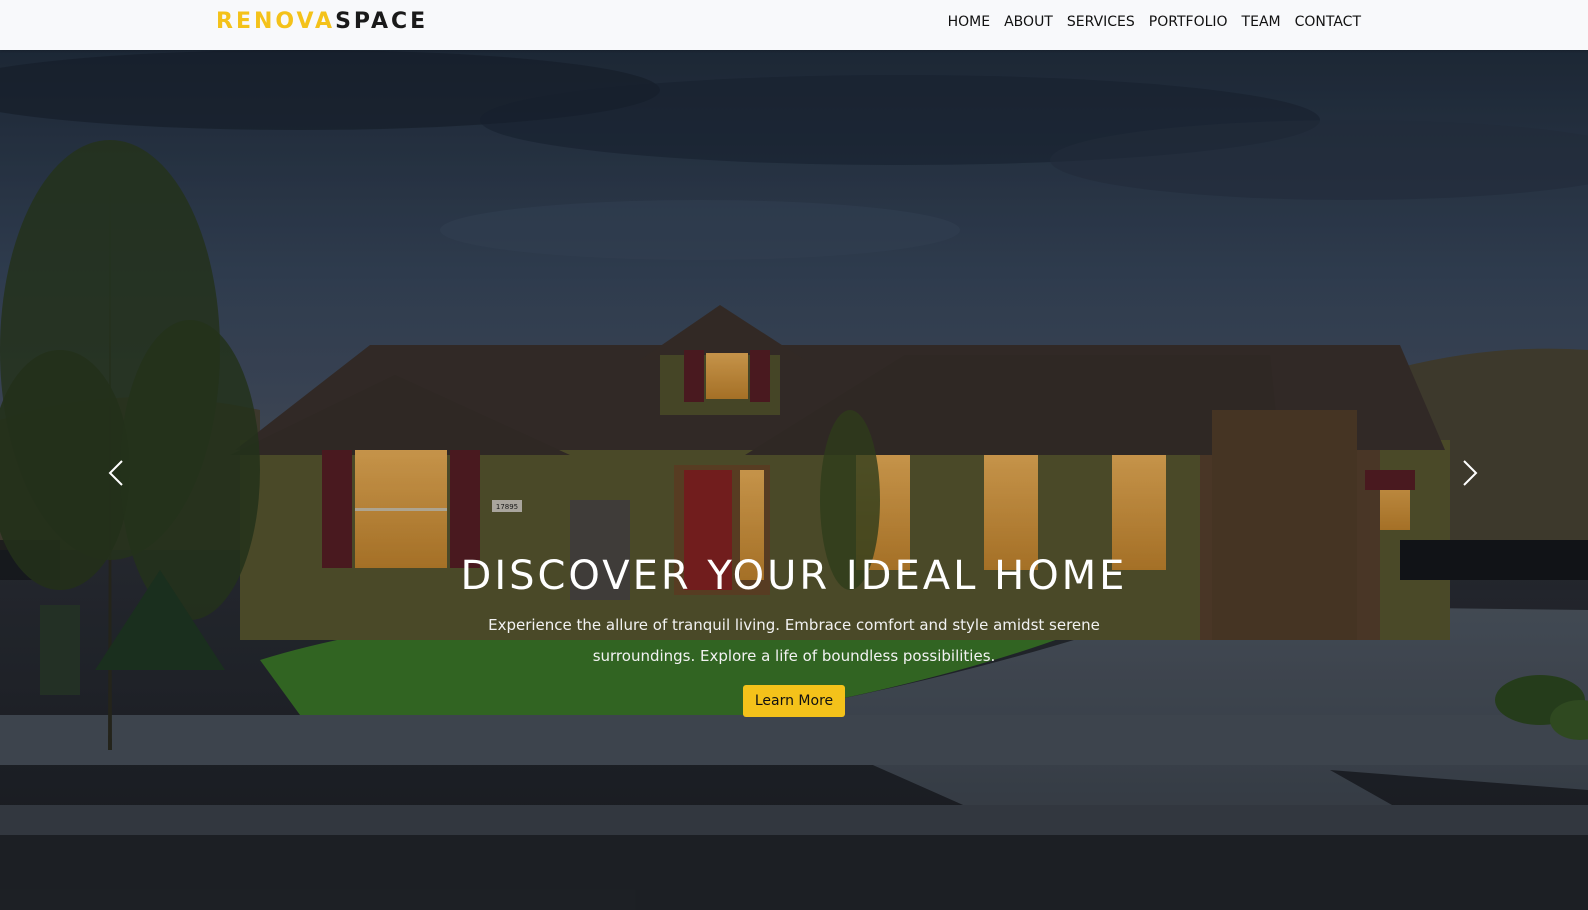 The width and height of the screenshot is (1588, 910). Describe the element at coordinates (794, 701) in the screenshot. I see `learn-more-button: Learn More` at that location.